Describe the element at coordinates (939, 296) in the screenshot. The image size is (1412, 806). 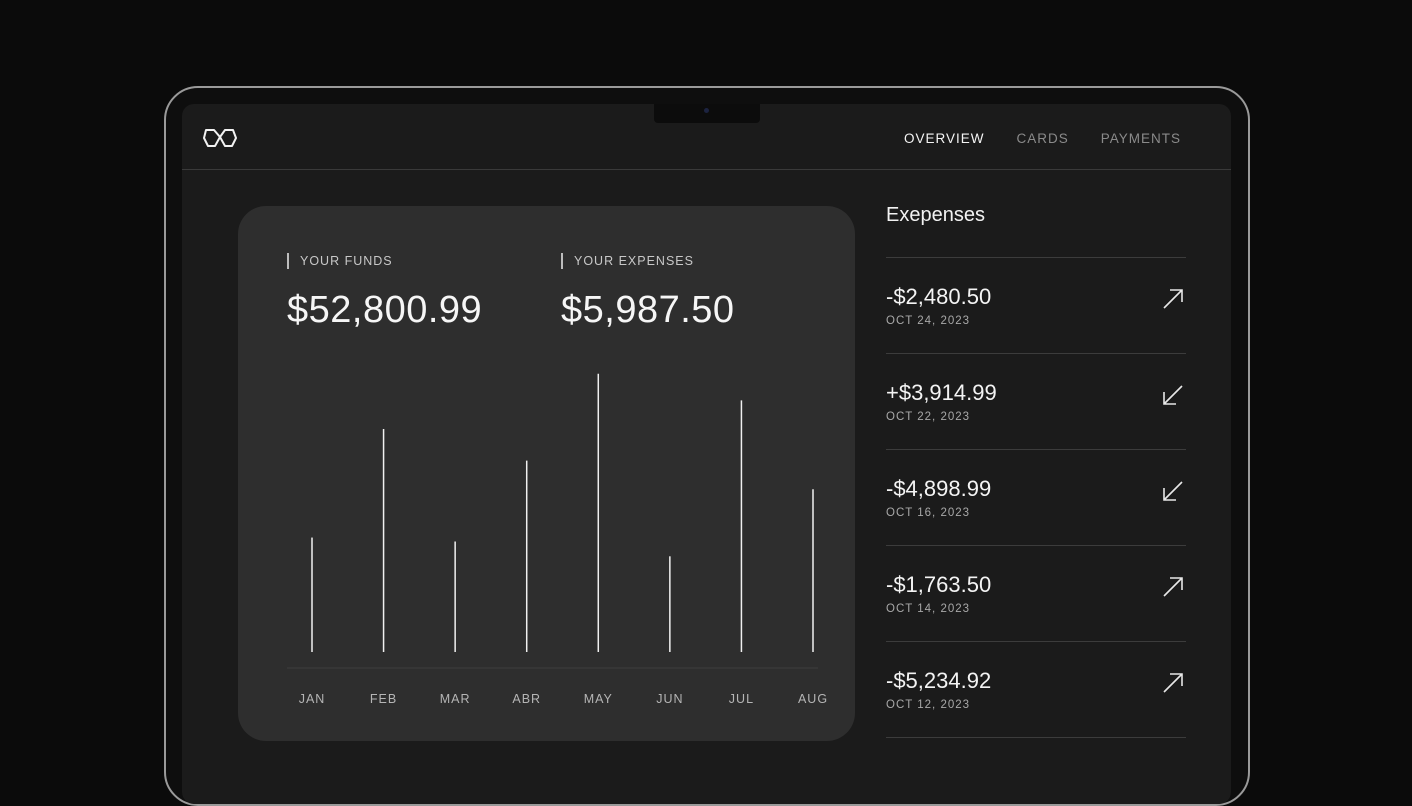
I see `expense-amount: -$2,480.50` at that location.